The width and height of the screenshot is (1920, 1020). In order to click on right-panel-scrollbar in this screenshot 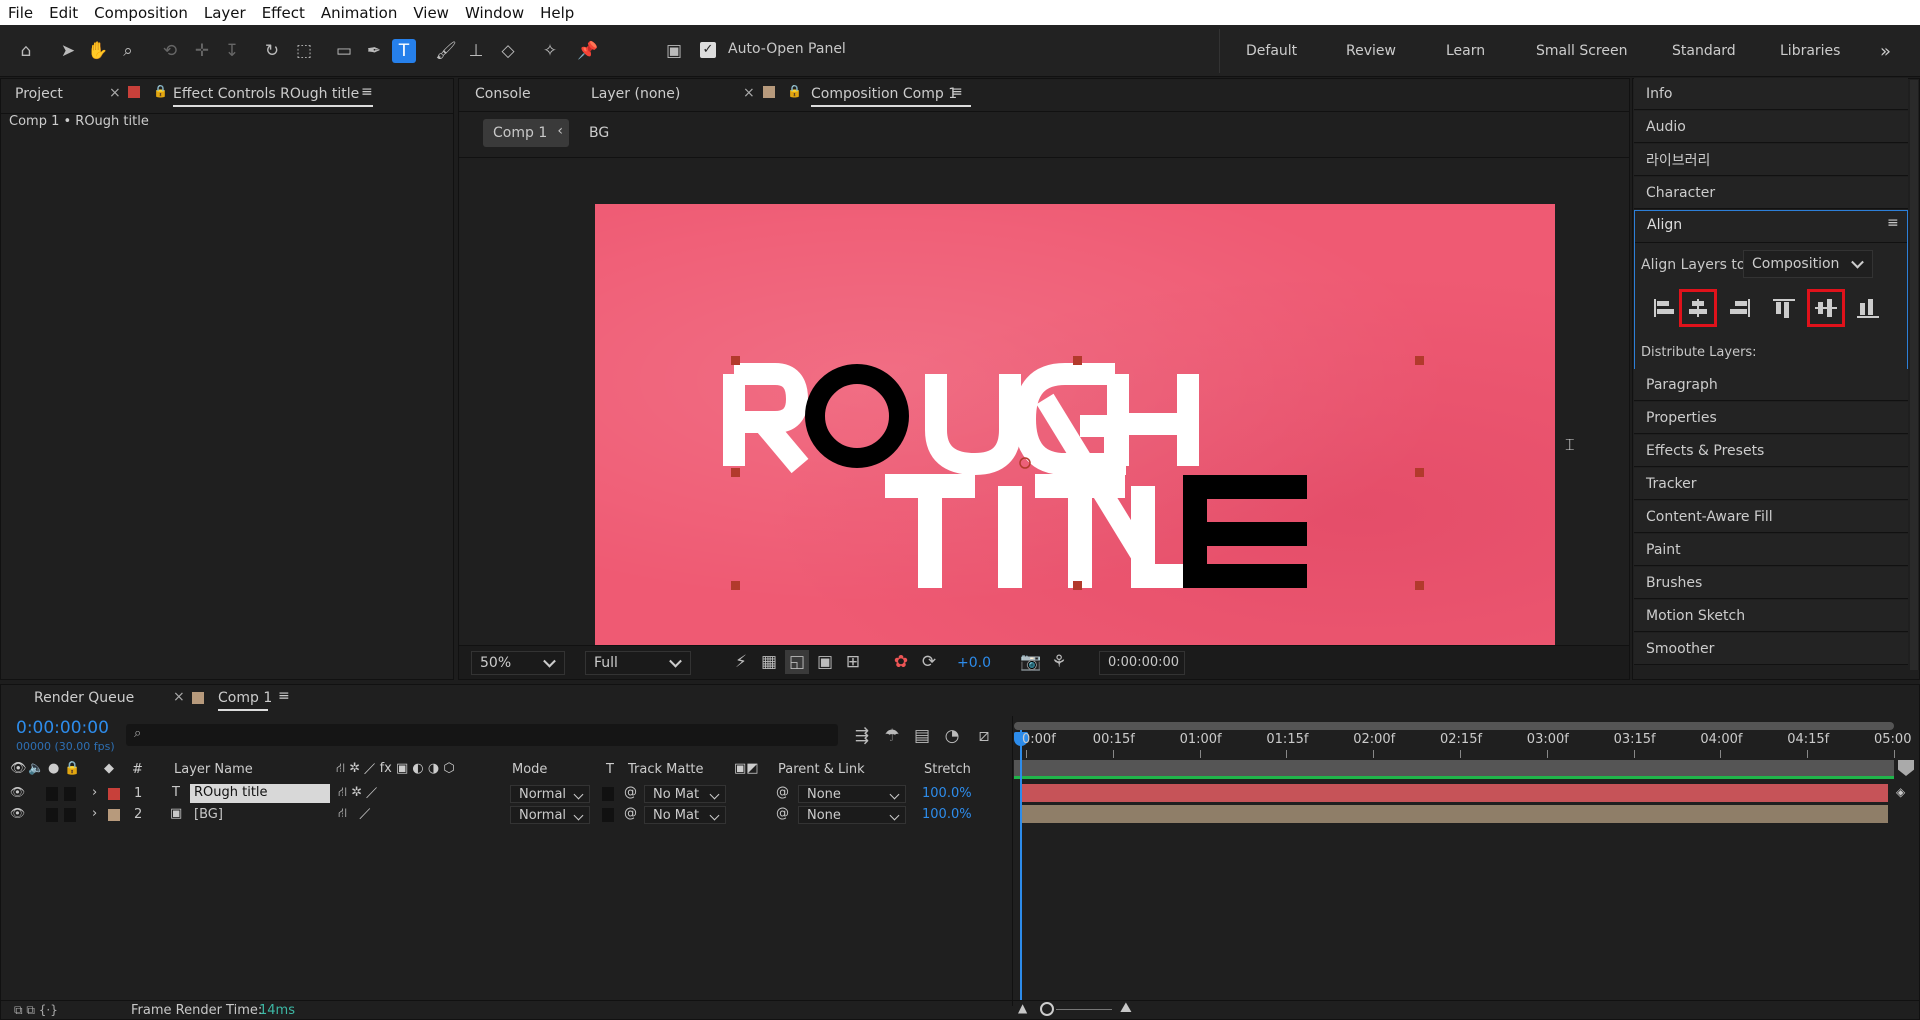, I will do `click(1914, 375)`.